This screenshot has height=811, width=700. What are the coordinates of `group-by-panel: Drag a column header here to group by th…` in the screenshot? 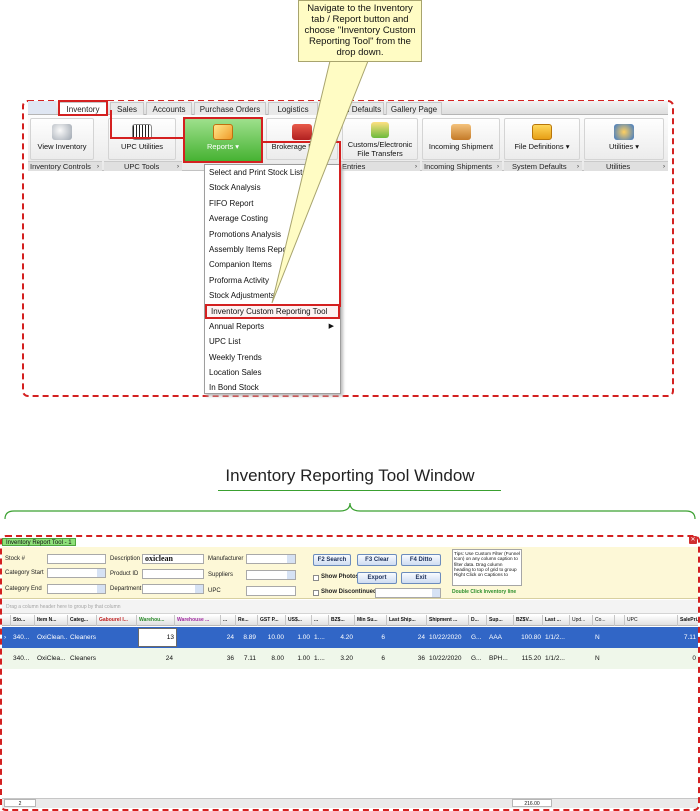 It's located at (350, 607).